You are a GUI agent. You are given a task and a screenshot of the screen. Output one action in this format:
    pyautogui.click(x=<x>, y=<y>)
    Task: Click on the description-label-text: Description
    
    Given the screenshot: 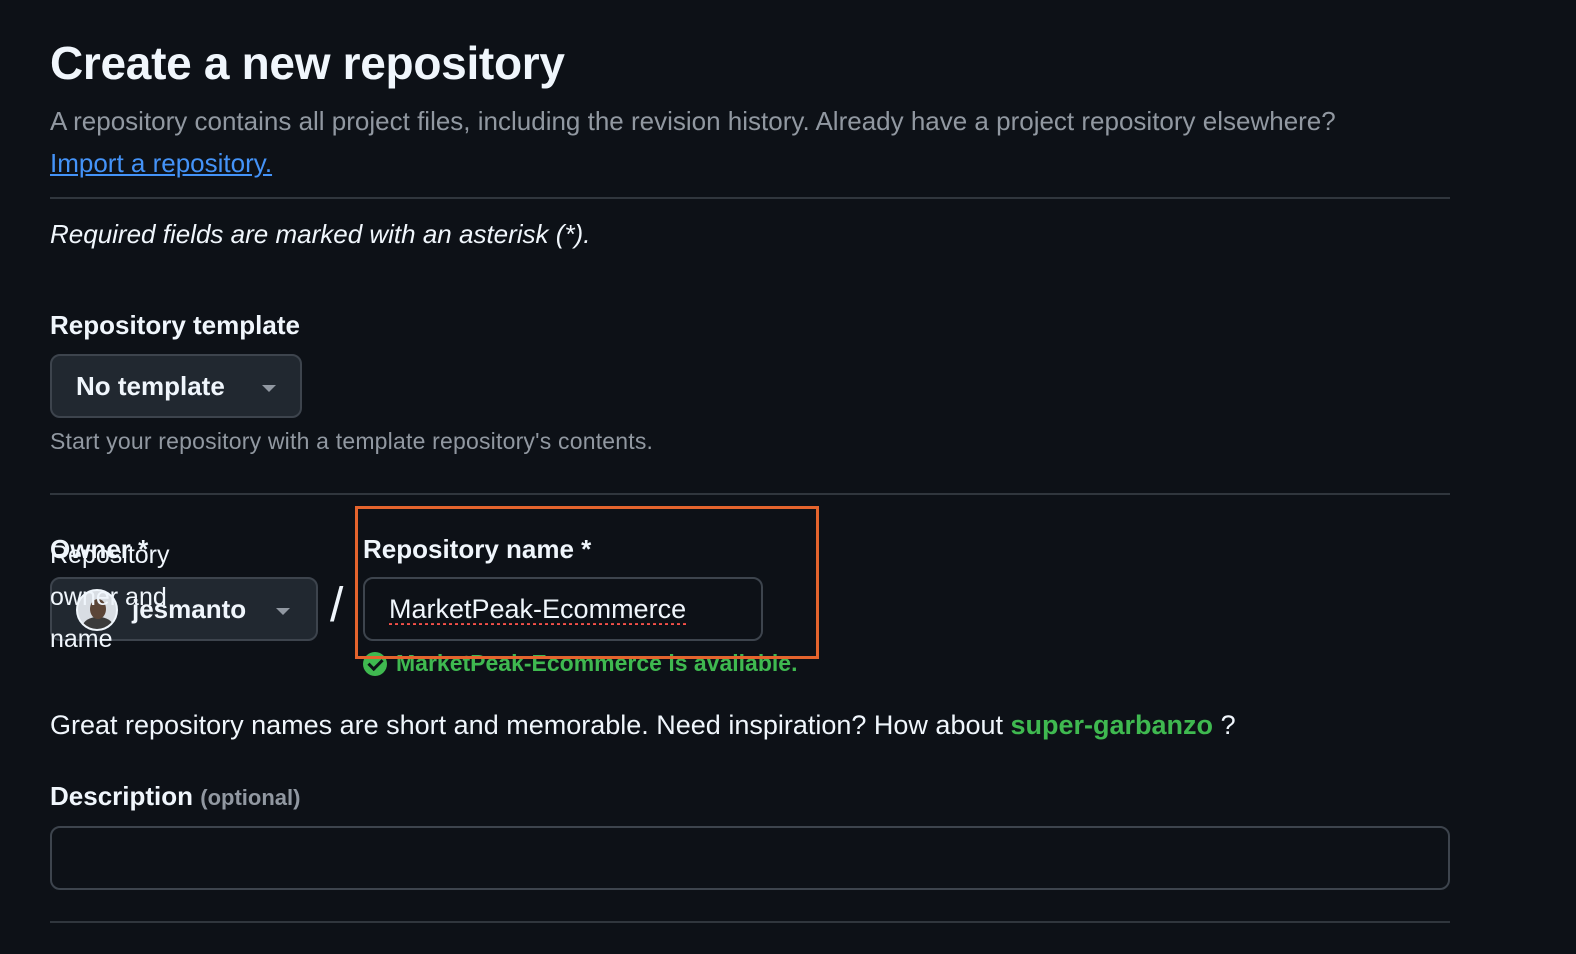 What is the action you would take?
    pyautogui.click(x=122, y=796)
    